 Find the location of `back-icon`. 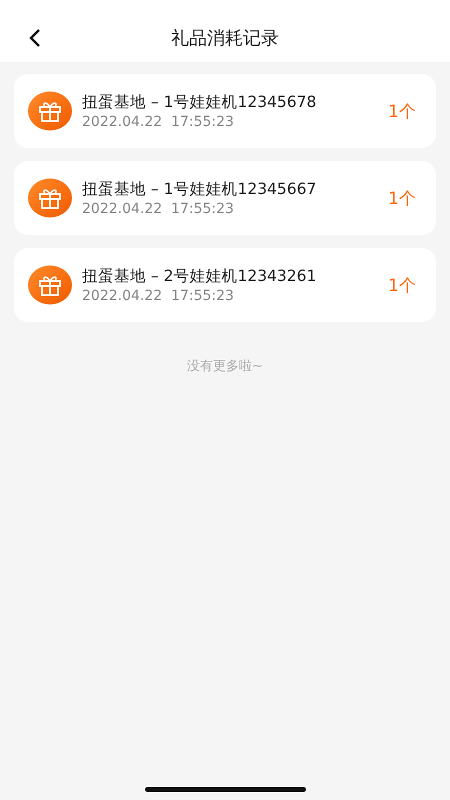

back-icon is located at coordinates (35, 38).